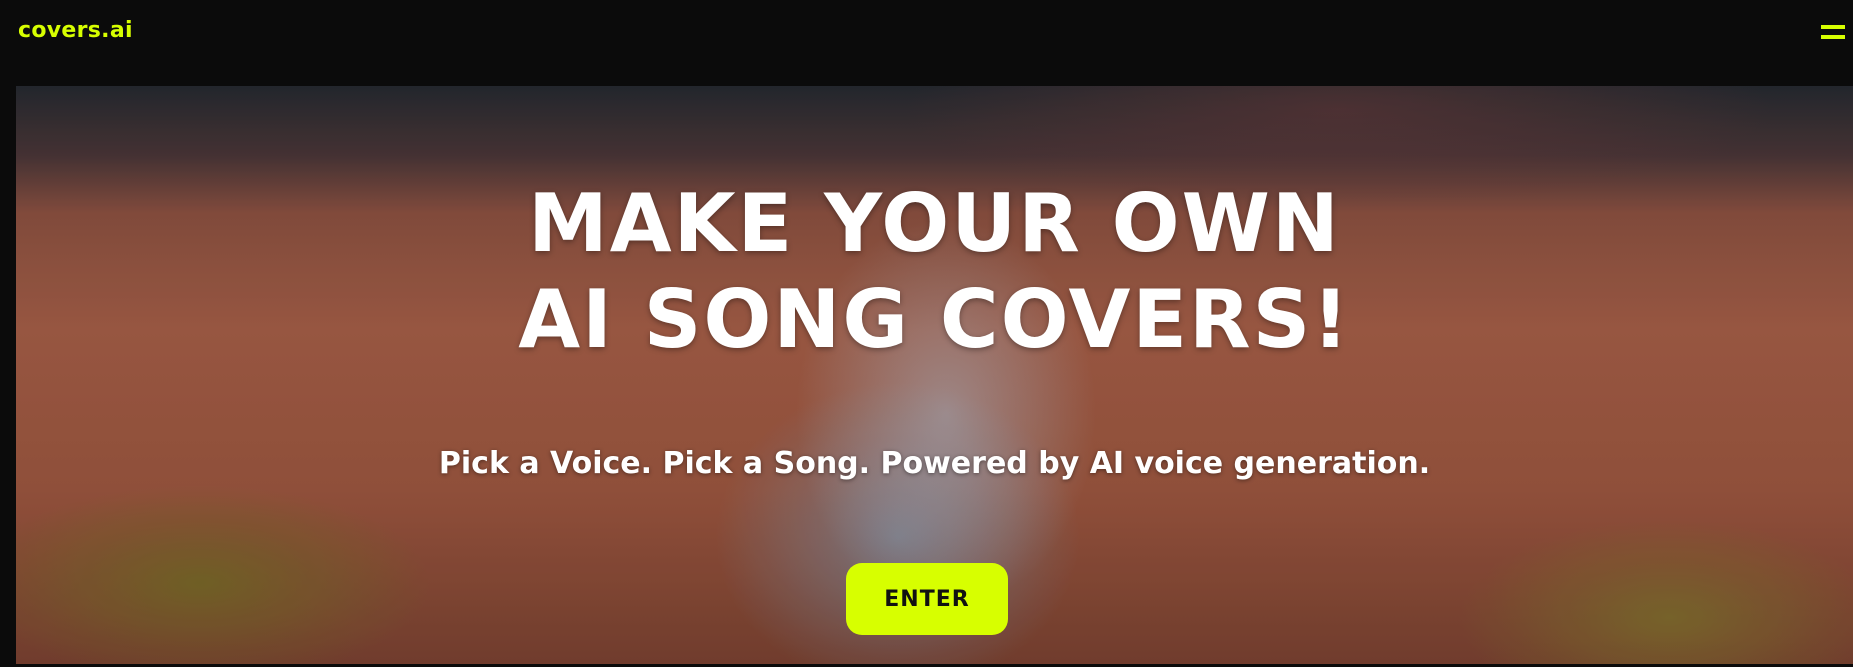  What do you see at coordinates (1833, 27) in the screenshot?
I see `hamburger-line-top` at bounding box center [1833, 27].